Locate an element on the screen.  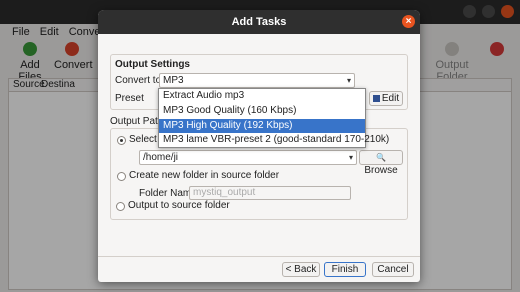
create-new-folder-radio is located at coordinates (121, 176).